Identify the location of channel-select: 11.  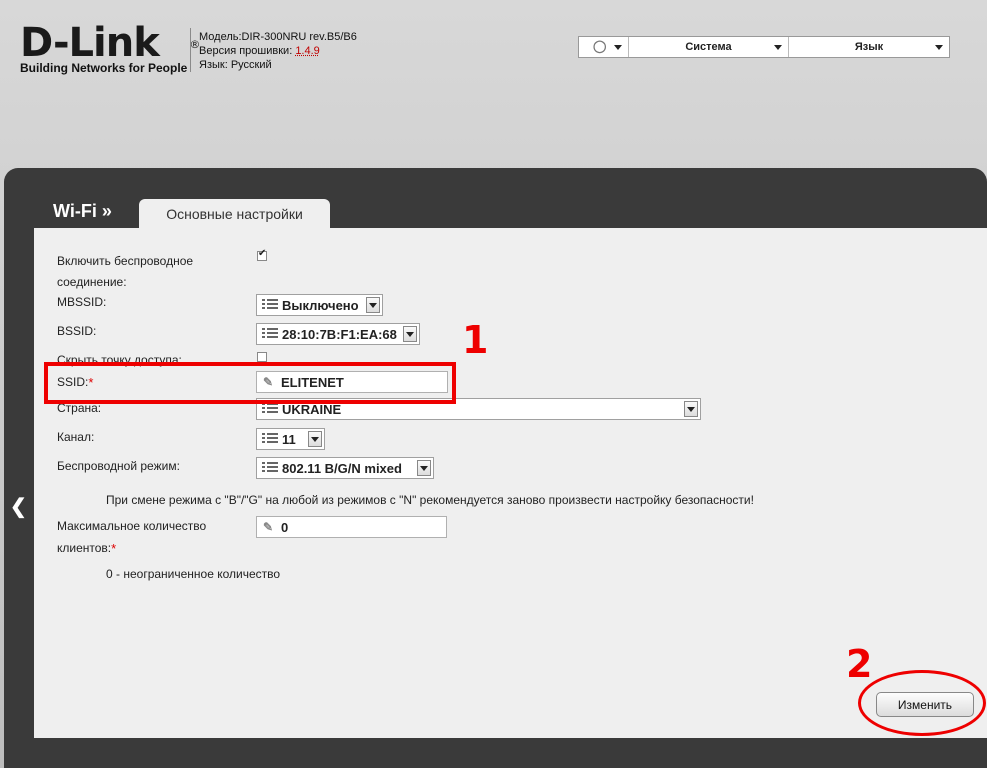
(290, 439).